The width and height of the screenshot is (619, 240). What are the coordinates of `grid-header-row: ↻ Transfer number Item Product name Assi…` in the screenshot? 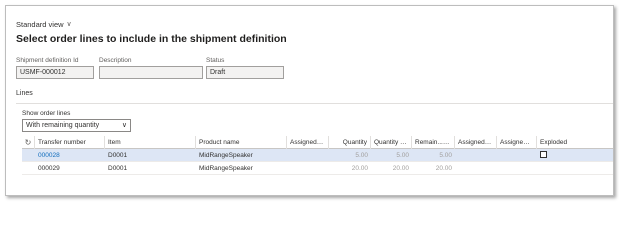 It's located at (317, 142).